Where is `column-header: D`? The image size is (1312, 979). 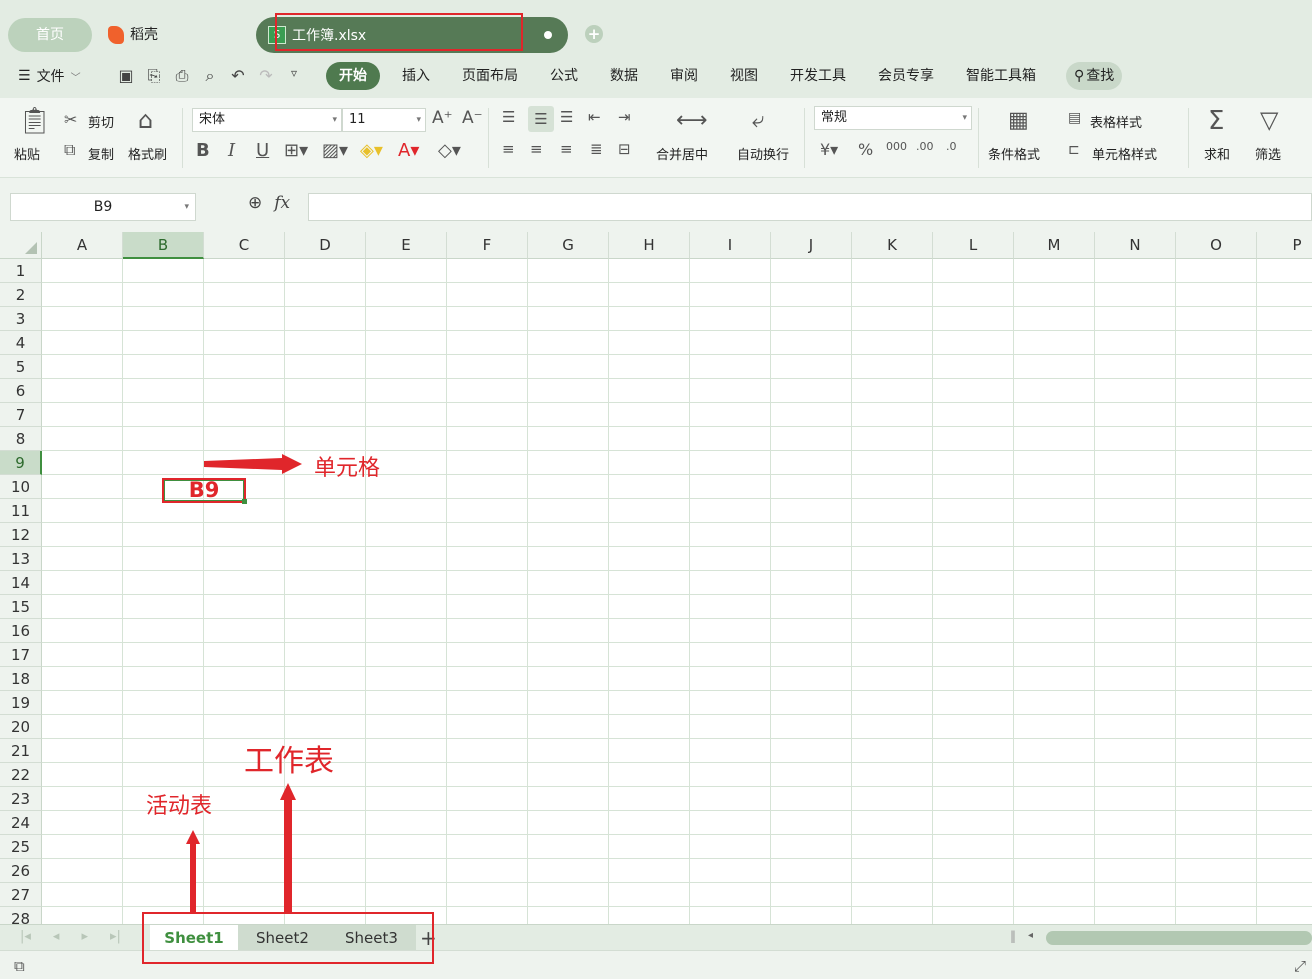 column-header: D is located at coordinates (325, 245).